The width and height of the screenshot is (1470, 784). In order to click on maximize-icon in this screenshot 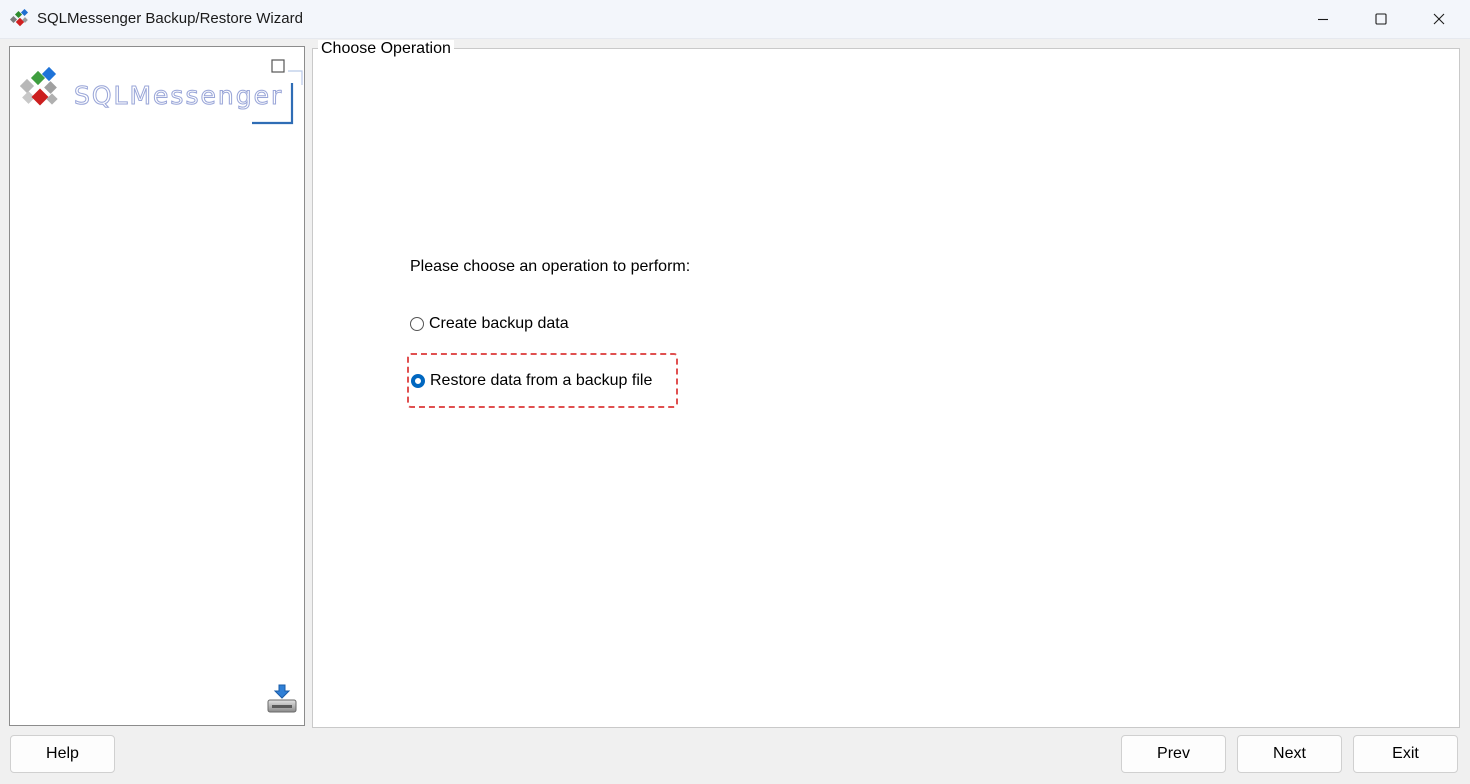, I will do `click(1381, 19)`.